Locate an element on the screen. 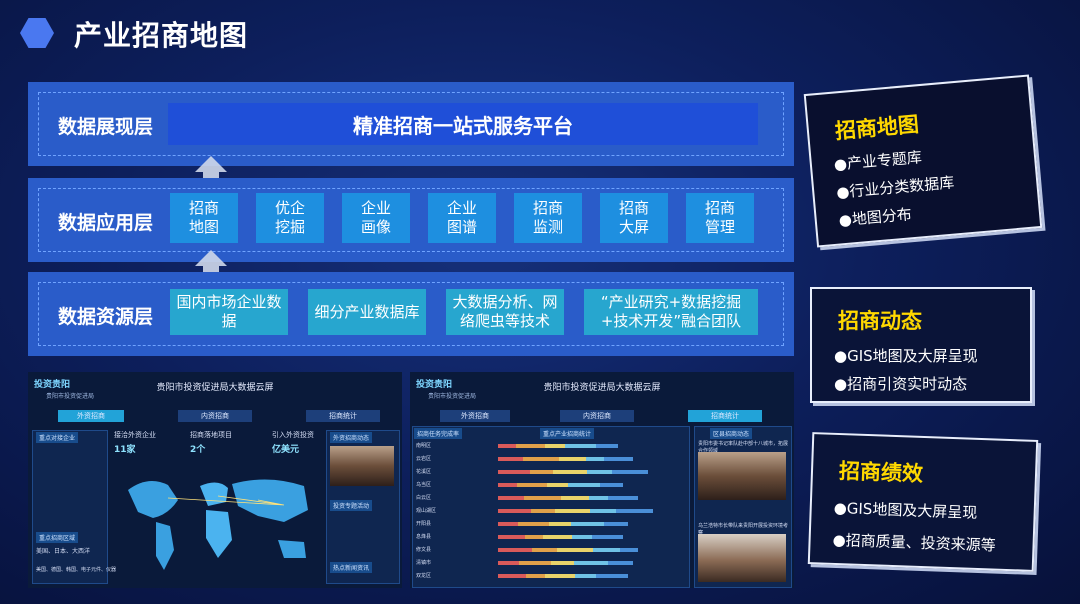  panel-title: 重点招商区域 is located at coordinates (57, 537).